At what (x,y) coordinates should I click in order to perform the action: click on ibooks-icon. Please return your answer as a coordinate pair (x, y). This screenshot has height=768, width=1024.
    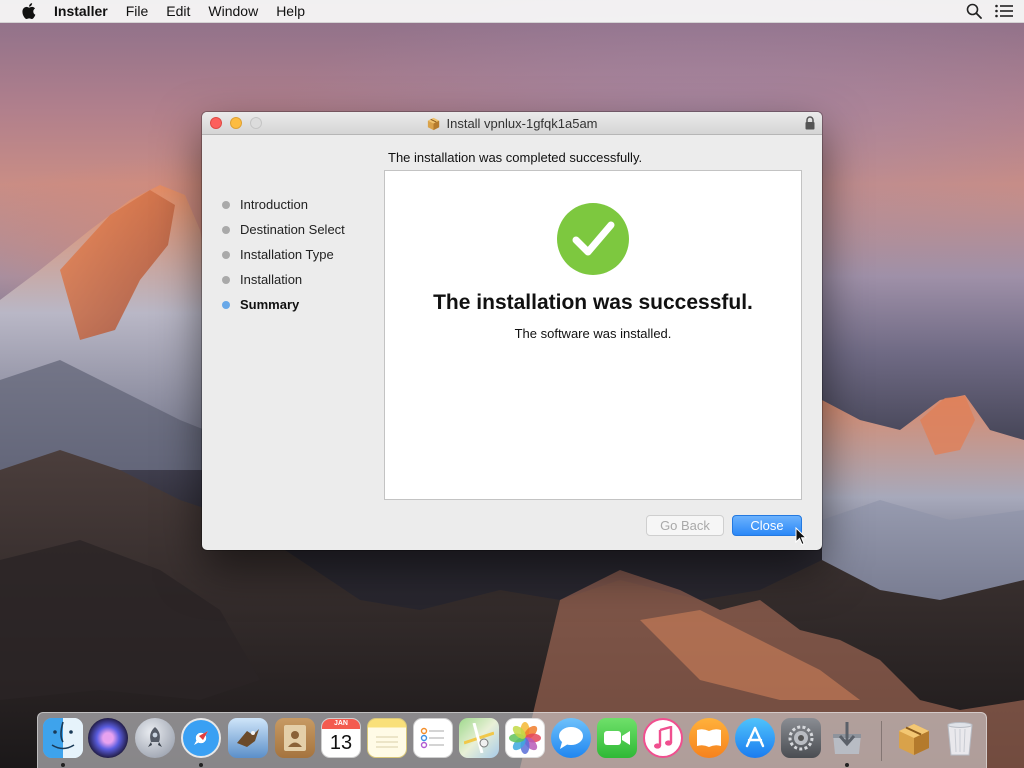
    Looking at the image, I should click on (709, 738).